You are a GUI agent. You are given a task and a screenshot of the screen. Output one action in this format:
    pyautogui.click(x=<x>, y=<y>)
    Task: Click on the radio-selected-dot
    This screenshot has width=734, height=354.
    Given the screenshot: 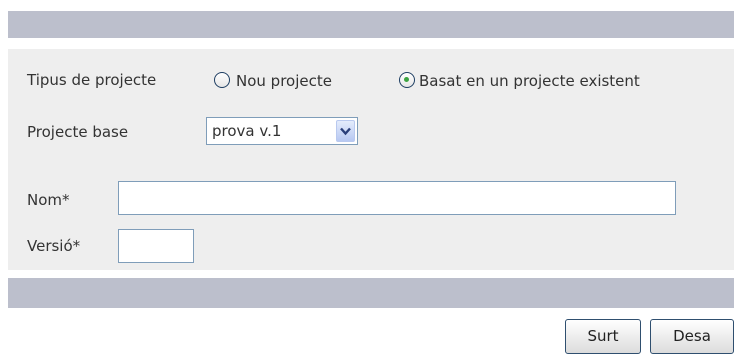 What is the action you would take?
    pyautogui.click(x=406, y=79)
    